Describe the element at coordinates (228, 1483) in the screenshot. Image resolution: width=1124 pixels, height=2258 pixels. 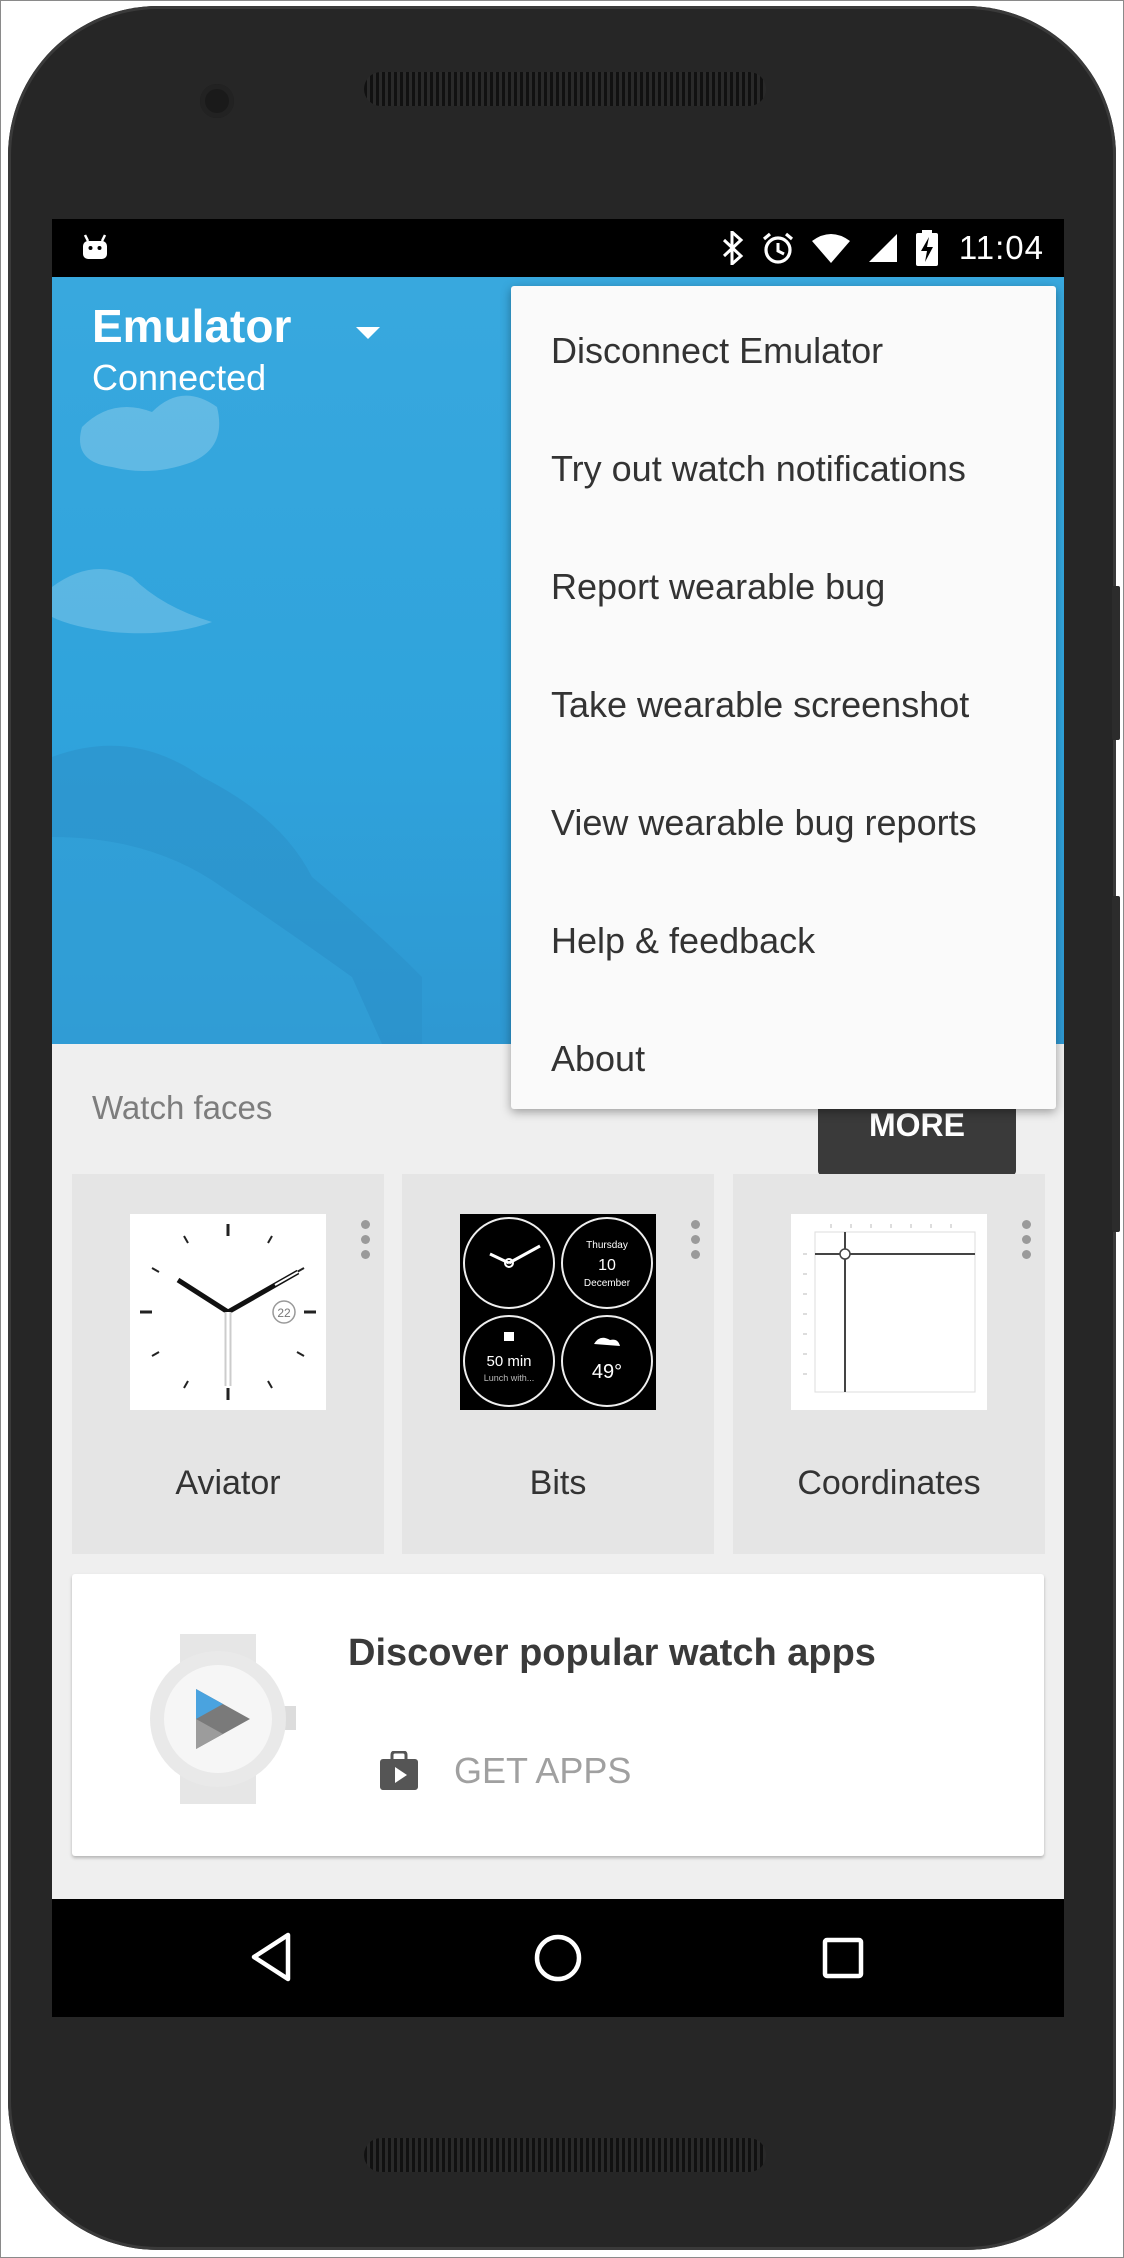
I see `watch-face-name: Aviator` at that location.